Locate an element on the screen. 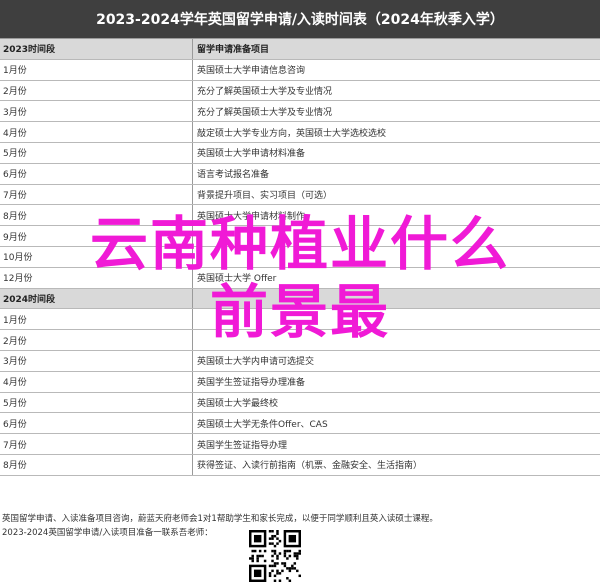 The image size is (600, 584). time-cell: 12月份 is located at coordinates (96, 277).